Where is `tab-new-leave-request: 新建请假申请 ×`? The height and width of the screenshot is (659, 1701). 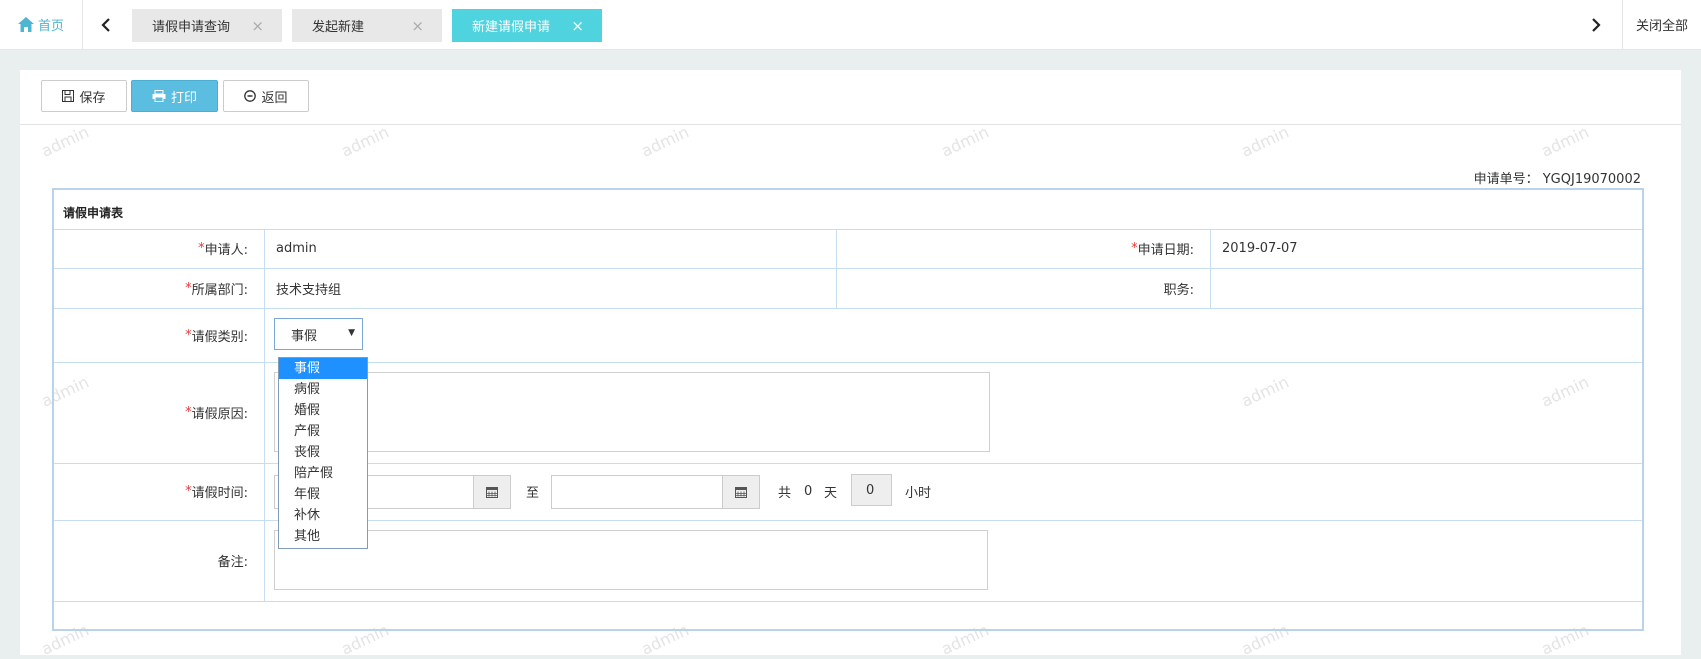 tab-new-leave-request: 新建请假申请 × is located at coordinates (527, 25).